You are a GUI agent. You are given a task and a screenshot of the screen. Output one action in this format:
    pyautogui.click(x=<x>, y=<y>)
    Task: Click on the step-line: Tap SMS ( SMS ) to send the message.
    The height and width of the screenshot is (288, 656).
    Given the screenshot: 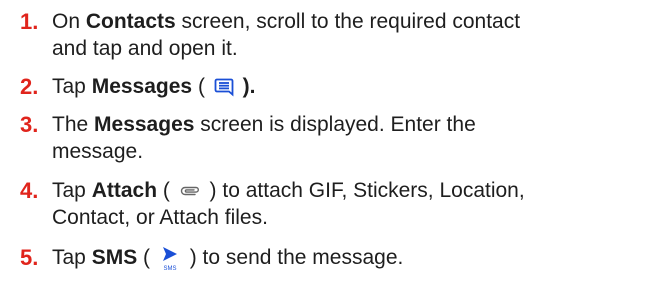 What is the action you would take?
    pyautogui.click(x=352, y=258)
    